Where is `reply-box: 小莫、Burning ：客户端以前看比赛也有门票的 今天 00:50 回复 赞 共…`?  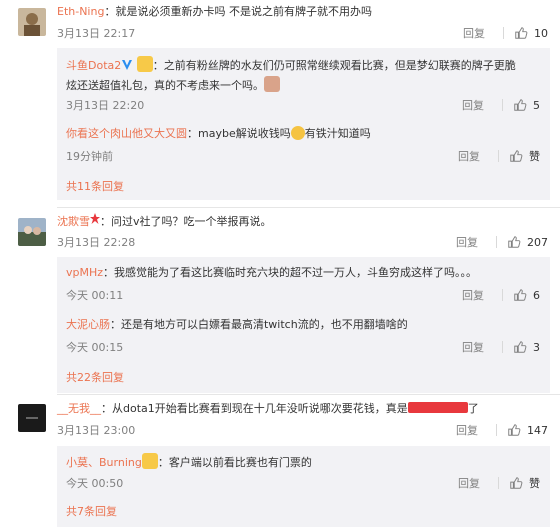
reply-box: 小莫、Burning ：客户端以前看比赛也有门票的 今天 00:50 回复 赞 共… is located at coordinates (303, 486).